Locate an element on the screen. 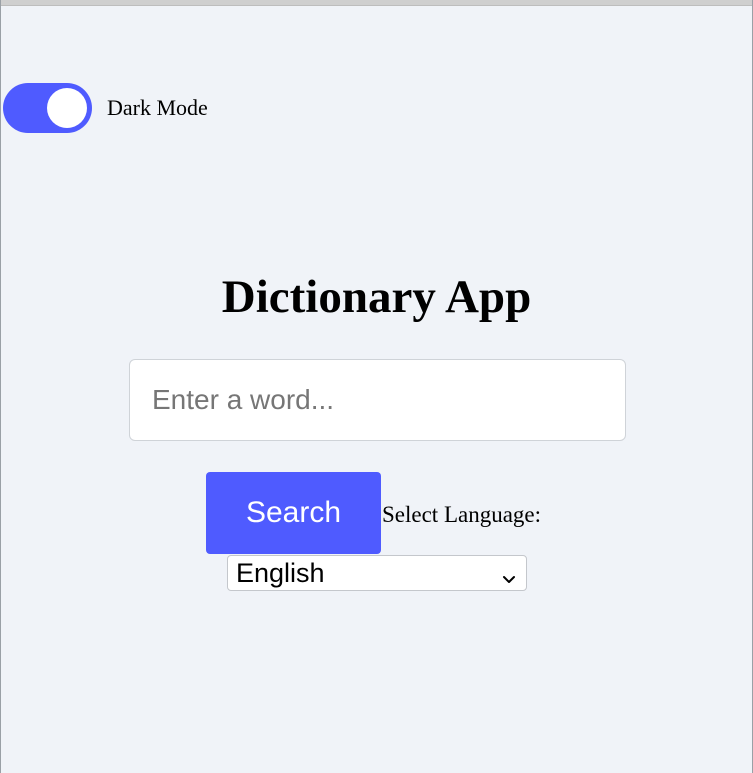  language-selected-value: English is located at coordinates (280, 572).